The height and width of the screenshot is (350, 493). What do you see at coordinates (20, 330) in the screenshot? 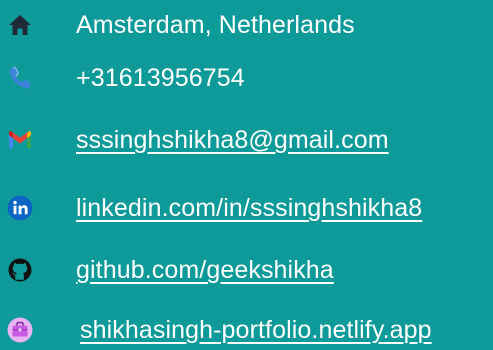
I see `briefcase-icon` at bounding box center [20, 330].